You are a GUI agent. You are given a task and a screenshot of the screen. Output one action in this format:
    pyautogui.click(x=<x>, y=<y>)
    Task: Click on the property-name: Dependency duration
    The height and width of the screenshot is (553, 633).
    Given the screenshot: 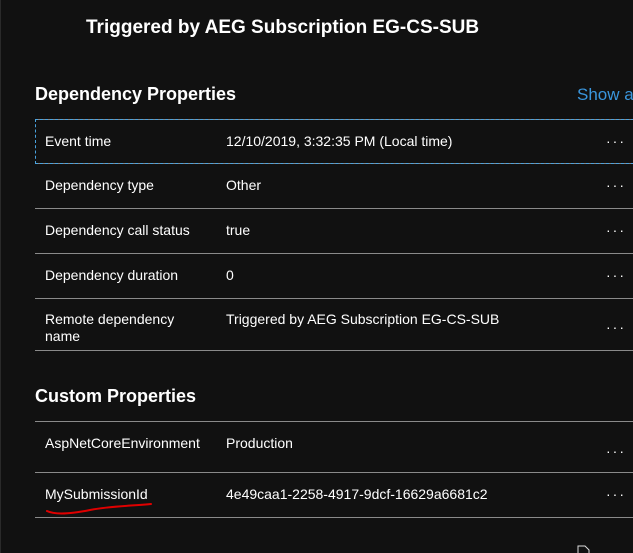 What is the action you would take?
    pyautogui.click(x=112, y=275)
    